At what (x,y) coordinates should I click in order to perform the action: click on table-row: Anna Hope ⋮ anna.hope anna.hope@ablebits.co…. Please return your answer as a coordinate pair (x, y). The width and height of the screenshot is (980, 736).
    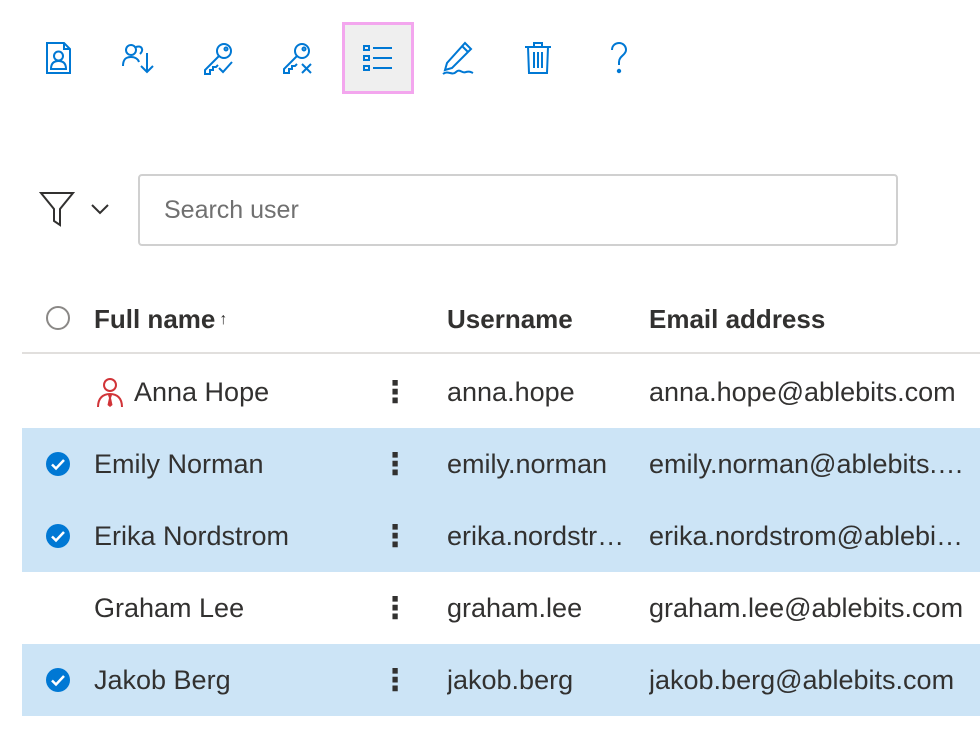
    Looking at the image, I should click on (501, 392).